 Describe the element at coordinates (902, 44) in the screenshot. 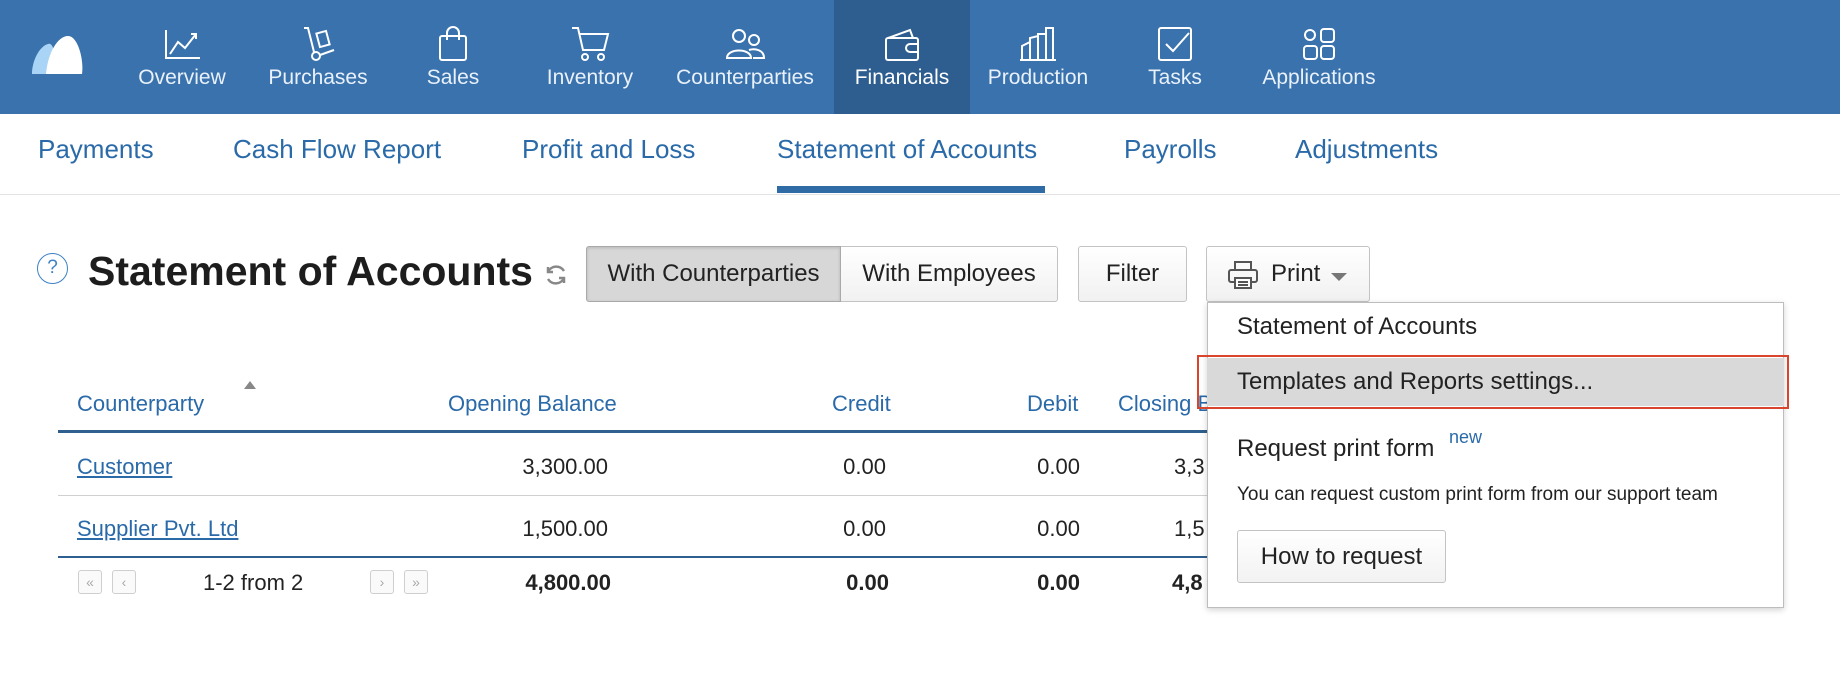

I see `wallet-icon` at that location.